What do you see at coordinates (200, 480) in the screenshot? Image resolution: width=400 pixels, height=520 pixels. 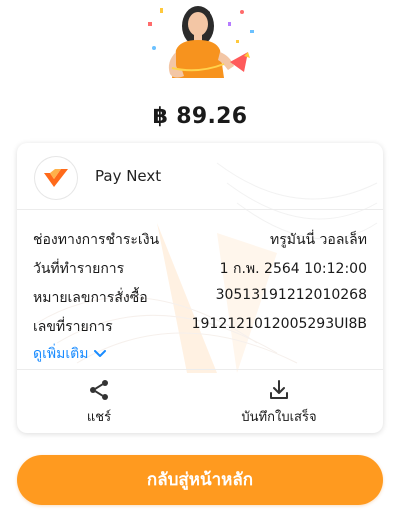 I see `back-to-home-button: กลับสู่หน้าหลัก` at bounding box center [200, 480].